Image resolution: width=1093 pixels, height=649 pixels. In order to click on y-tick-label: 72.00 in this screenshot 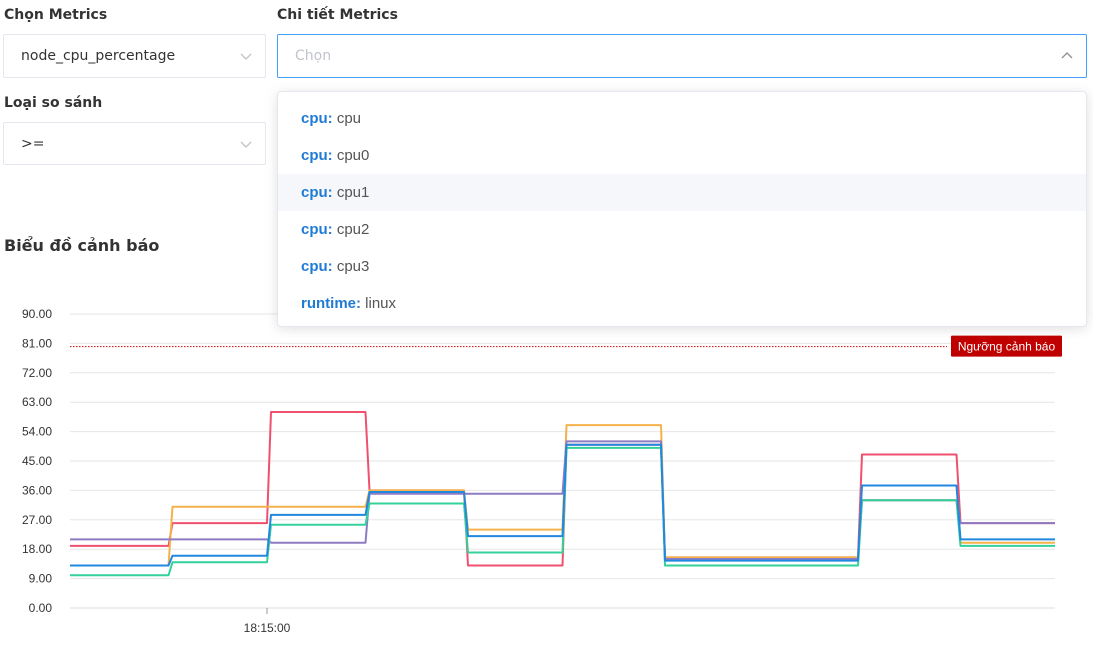, I will do `click(37, 373)`.